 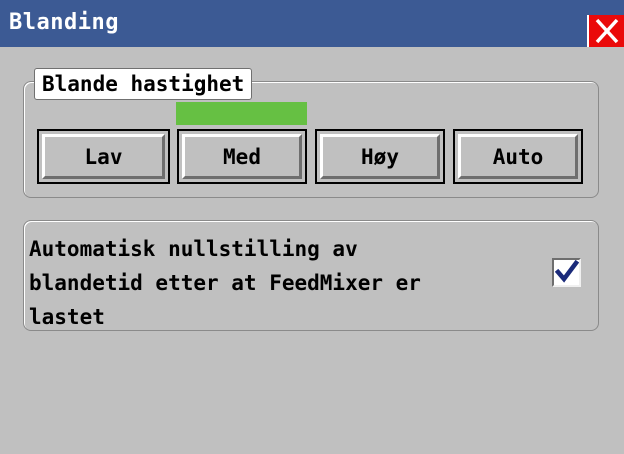 I want to click on checkmark-icon, so click(x=567, y=271).